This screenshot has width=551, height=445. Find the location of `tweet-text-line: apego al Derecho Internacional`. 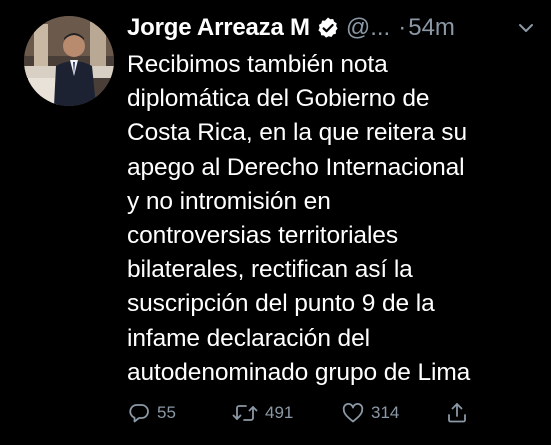

tweet-text-line: apego al Derecho Internacional is located at coordinates (296, 167).